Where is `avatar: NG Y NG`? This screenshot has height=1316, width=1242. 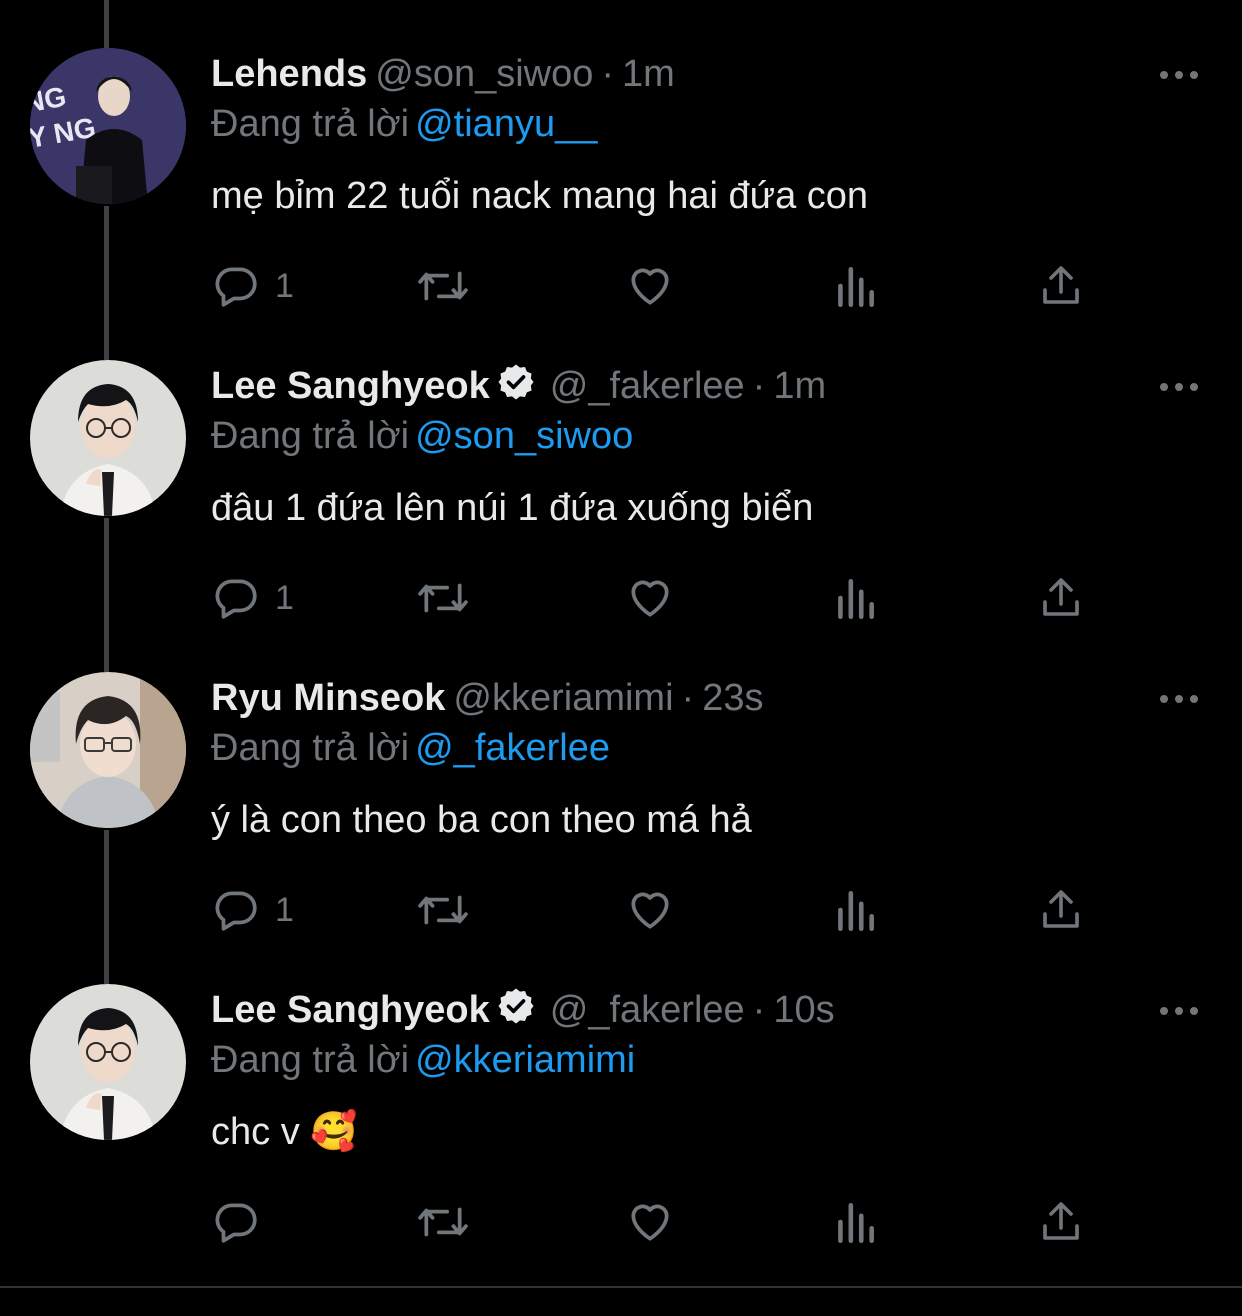 avatar: NG Y NG is located at coordinates (108, 126).